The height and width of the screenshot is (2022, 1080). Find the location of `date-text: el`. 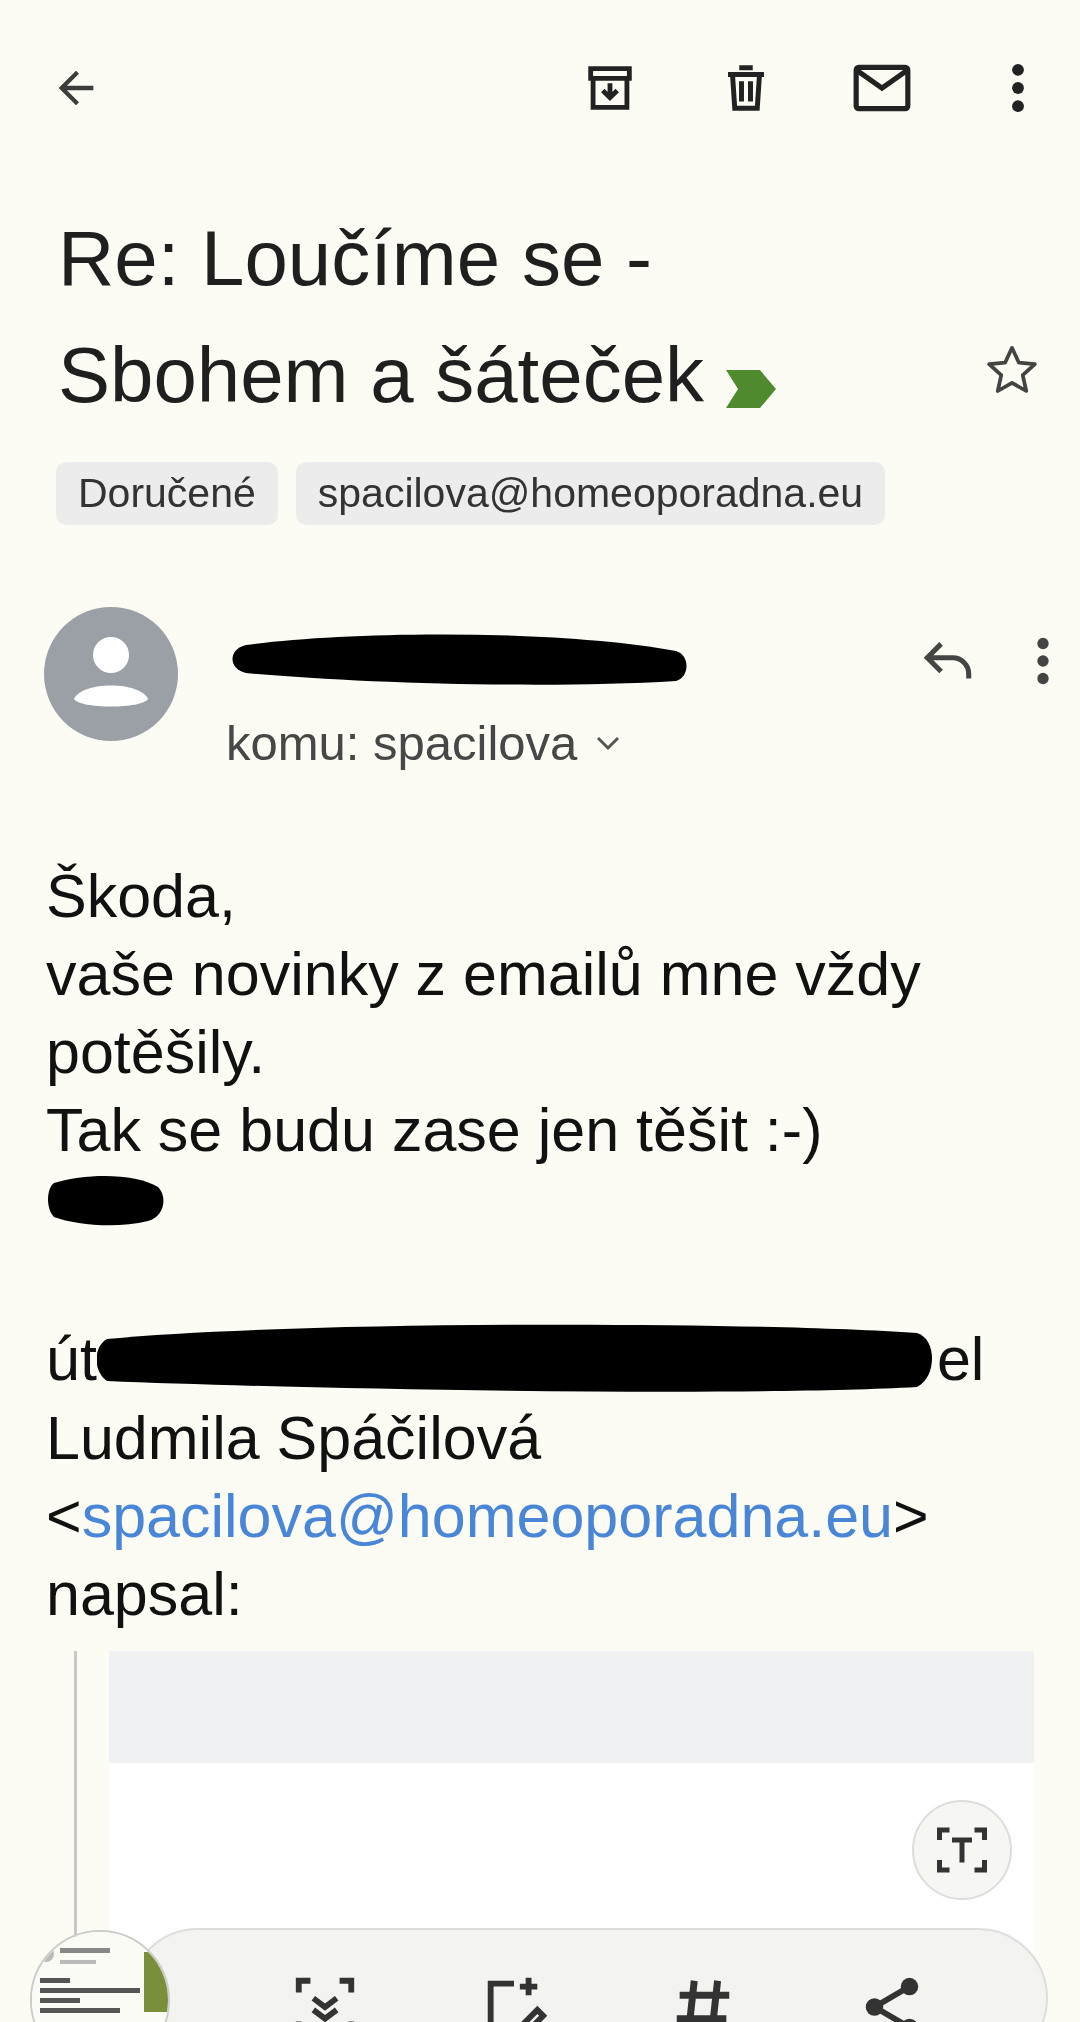

date-text: el is located at coordinates (960, 1359).